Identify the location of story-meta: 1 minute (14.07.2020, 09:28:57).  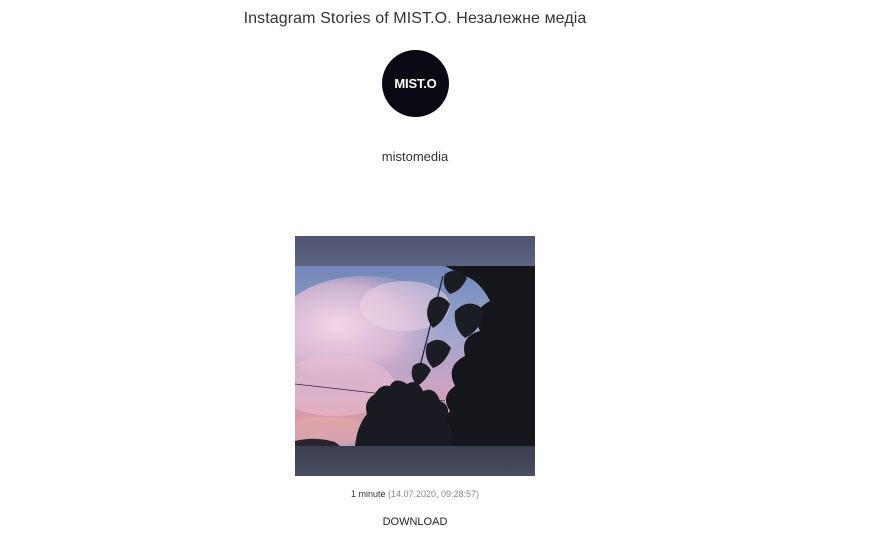
(415, 494).